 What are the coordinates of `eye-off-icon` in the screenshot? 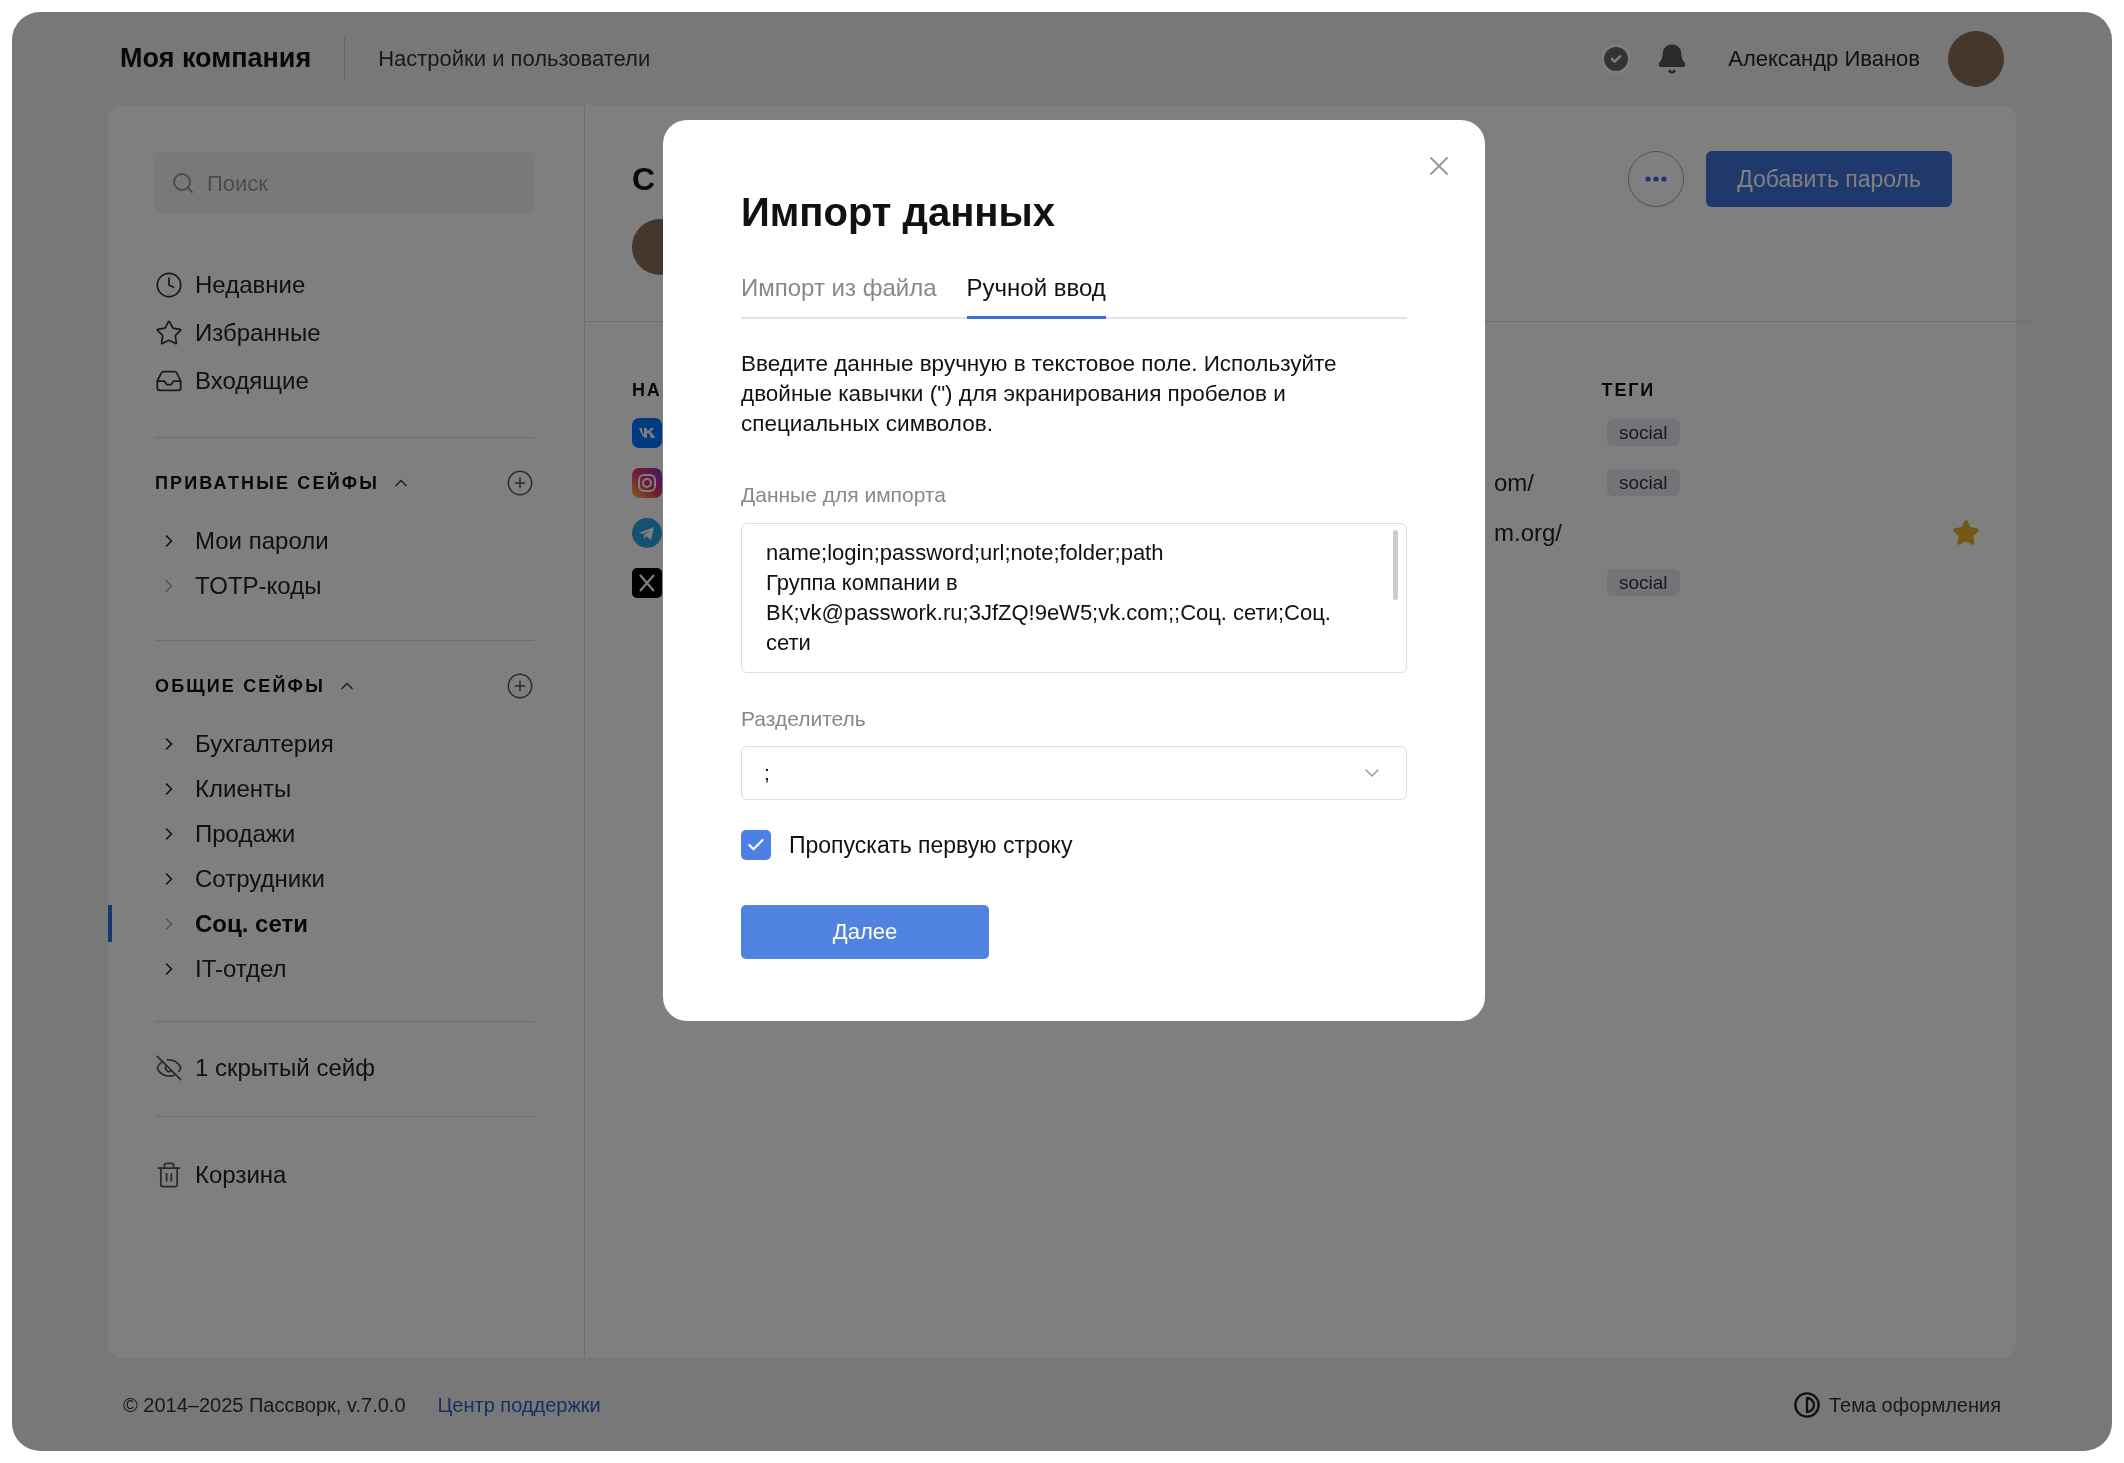 It's located at (169, 1068).